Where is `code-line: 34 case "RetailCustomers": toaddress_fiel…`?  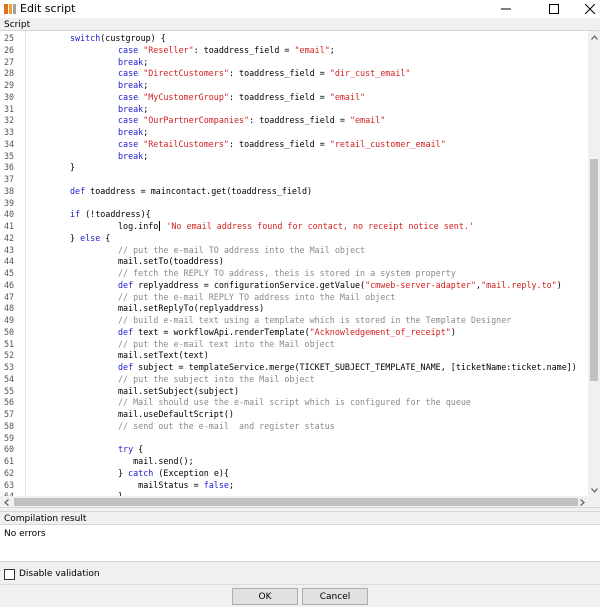 code-line: 34 case "RetailCustomers": toaddress_fiel… is located at coordinates (294, 145).